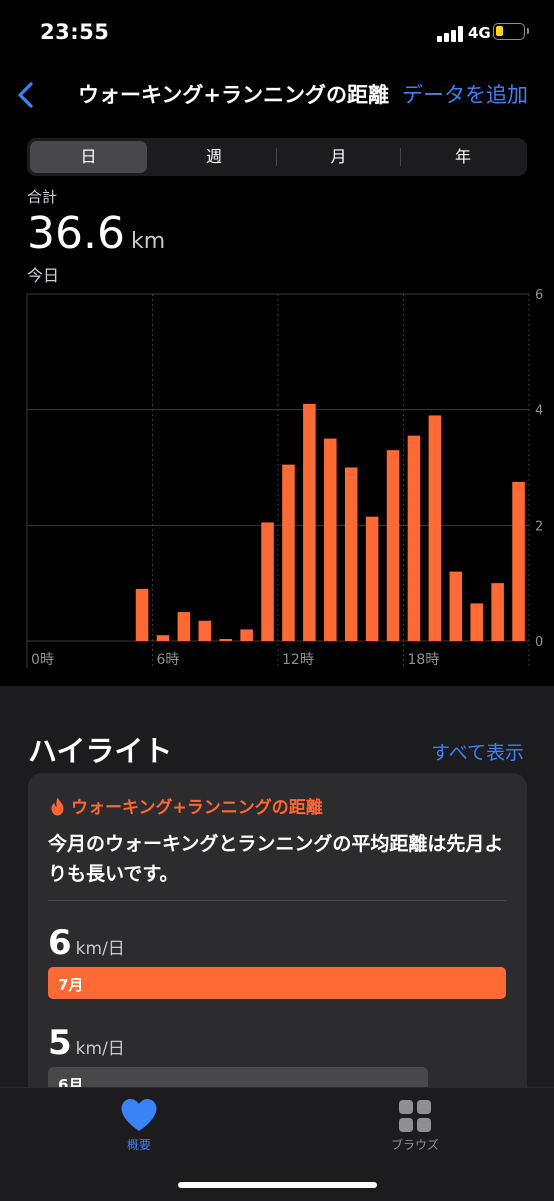  I want to click on flame-icon, so click(57, 806).